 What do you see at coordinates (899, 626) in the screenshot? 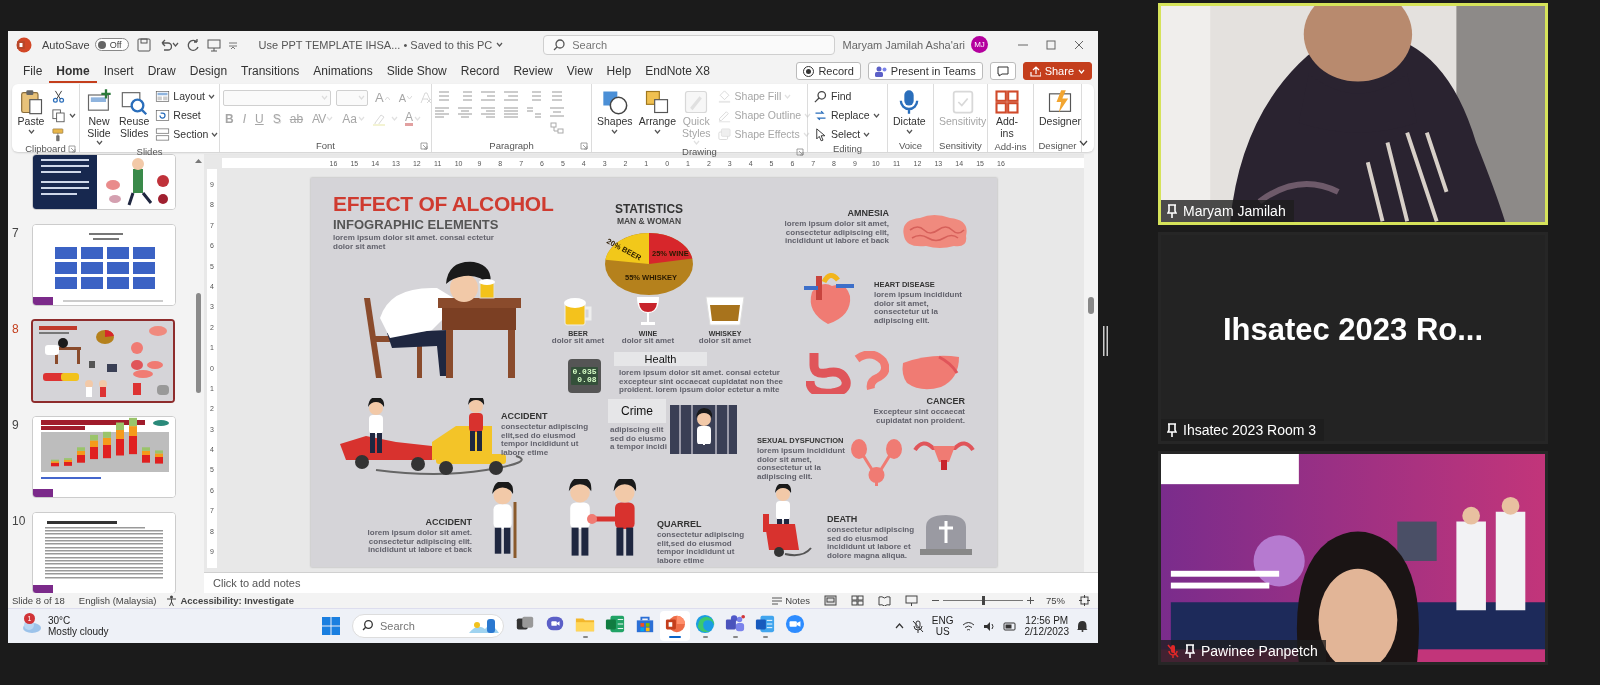
I see `chevron-up-icon` at bounding box center [899, 626].